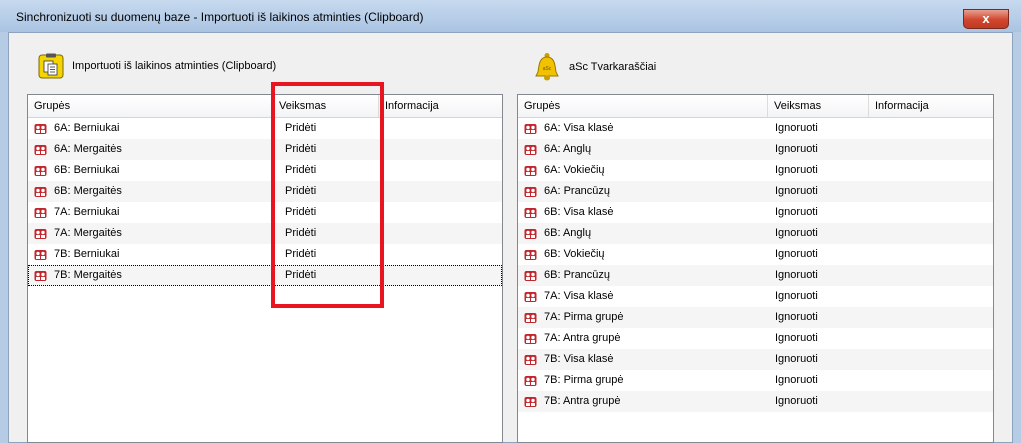  Describe the element at coordinates (574, 170) in the screenshot. I see `group-name: 6A: Vokiečių` at that location.